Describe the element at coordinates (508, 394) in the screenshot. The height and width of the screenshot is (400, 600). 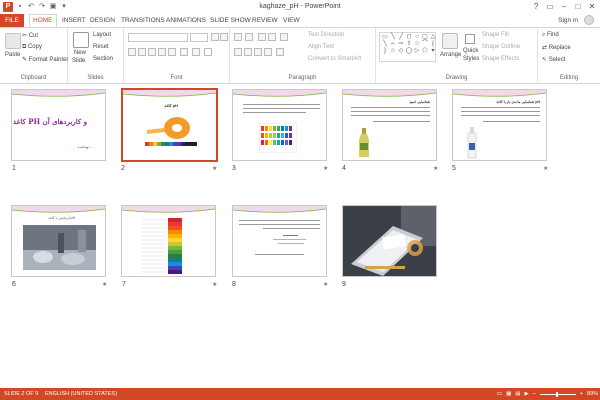
I see `slide-sorter-view-icon: ▦` at that location.